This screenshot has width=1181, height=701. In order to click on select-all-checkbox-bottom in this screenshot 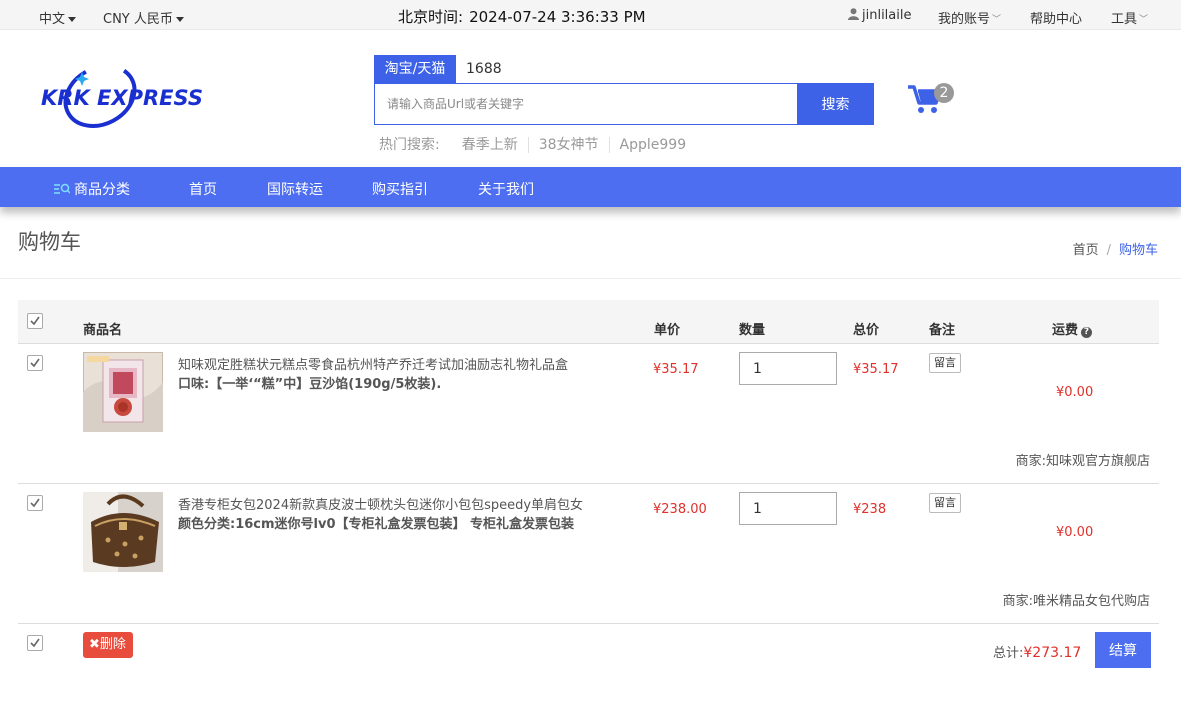, I will do `click(35, 643)`.